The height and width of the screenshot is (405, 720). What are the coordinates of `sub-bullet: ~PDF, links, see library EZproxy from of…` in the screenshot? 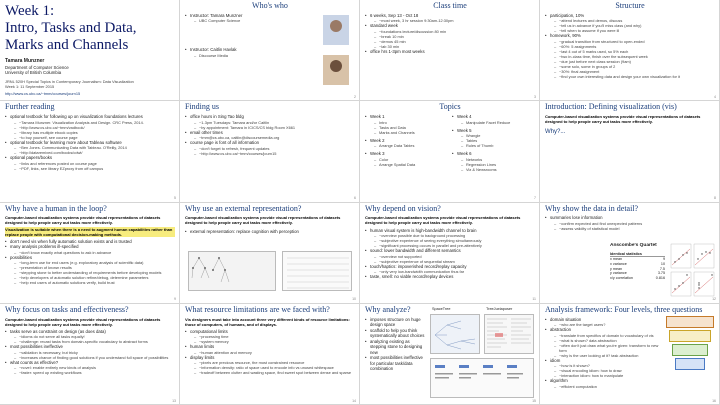 It's located at (92, 168).